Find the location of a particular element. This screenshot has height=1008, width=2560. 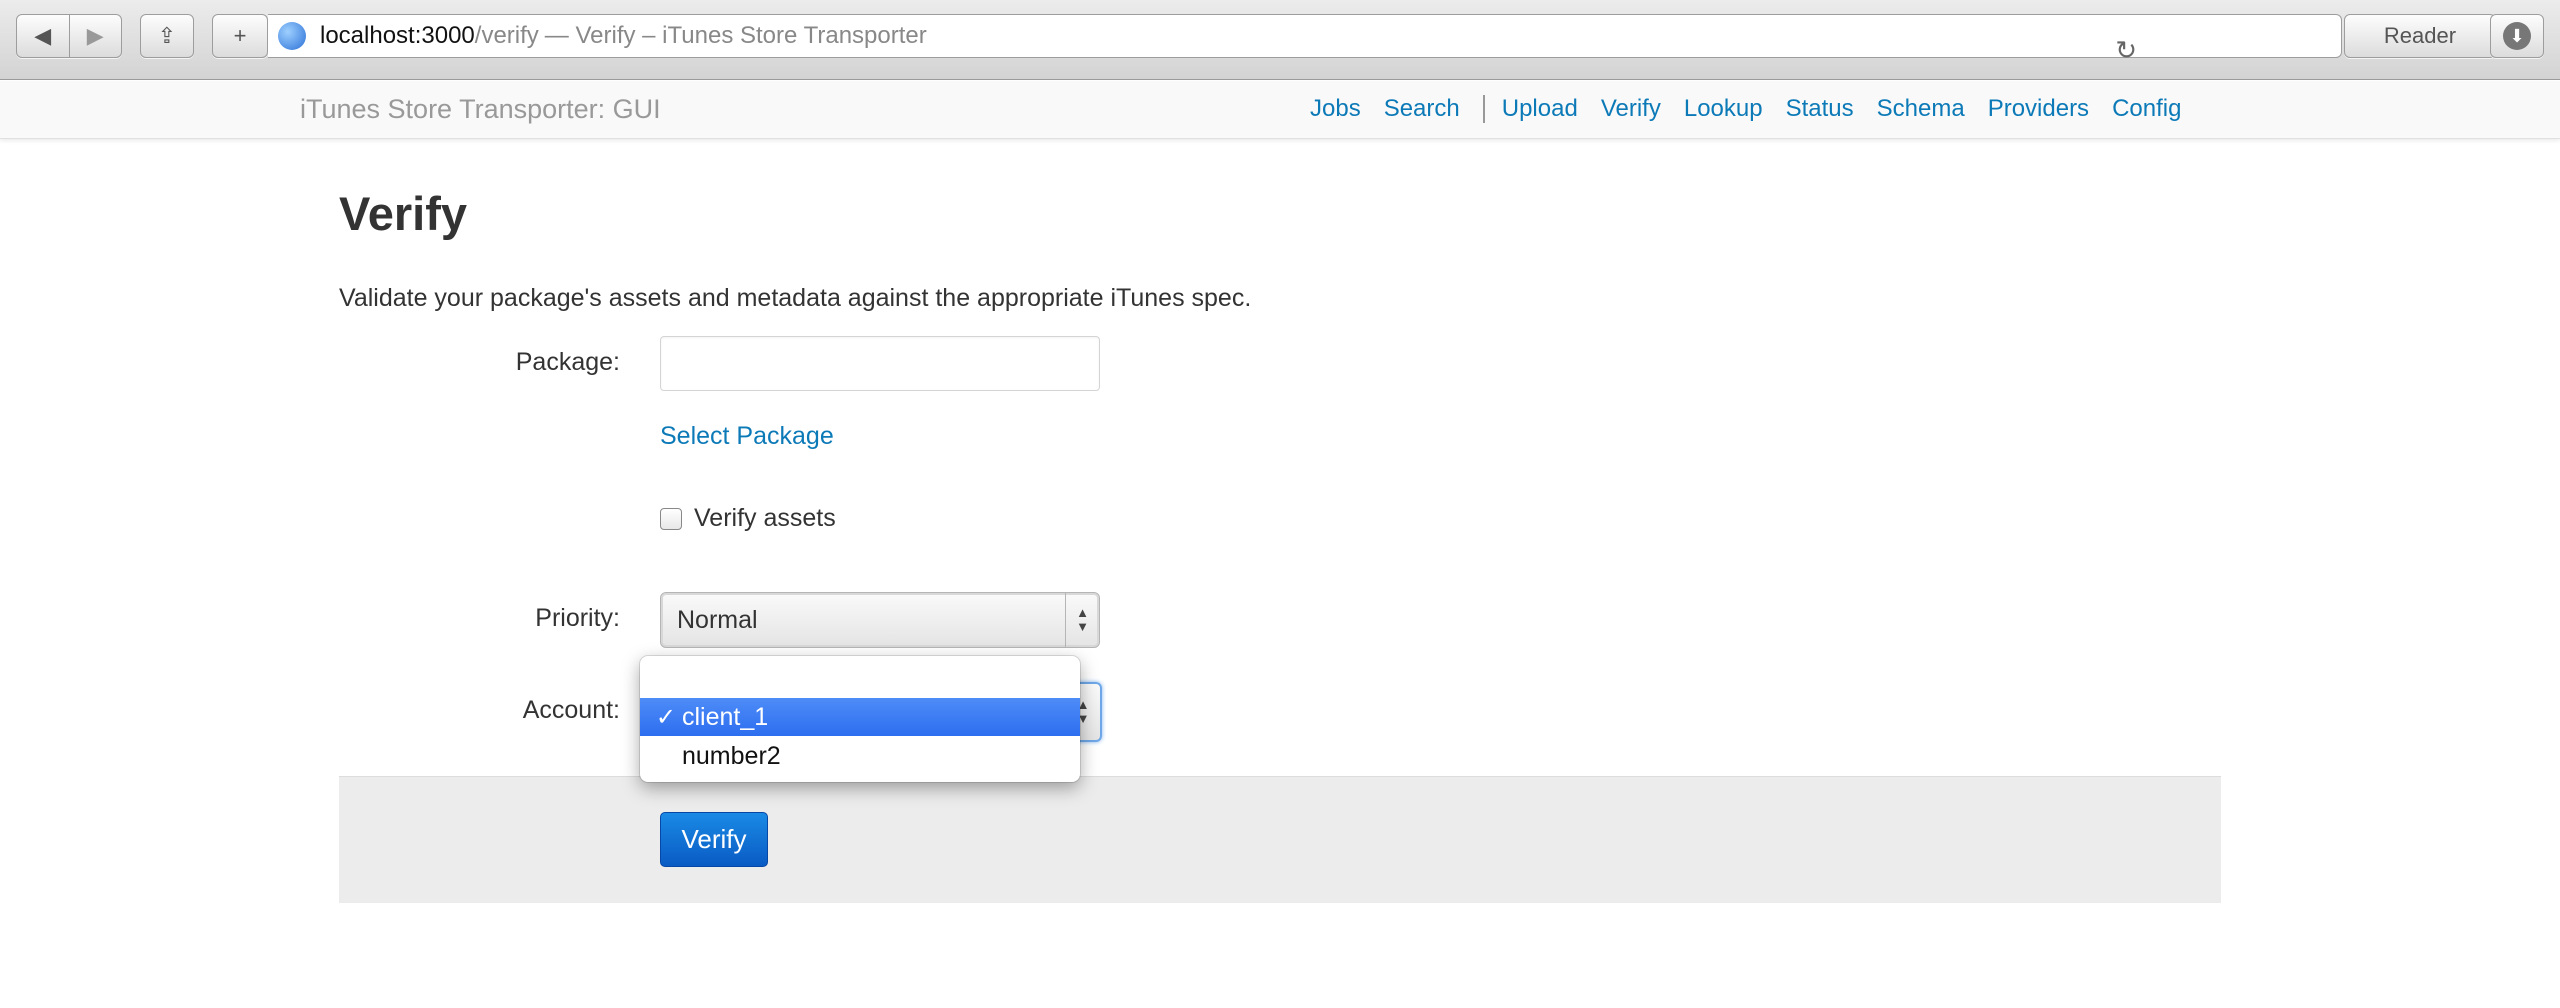

select-package-link: Select Package is located at coordinates (747, 436).